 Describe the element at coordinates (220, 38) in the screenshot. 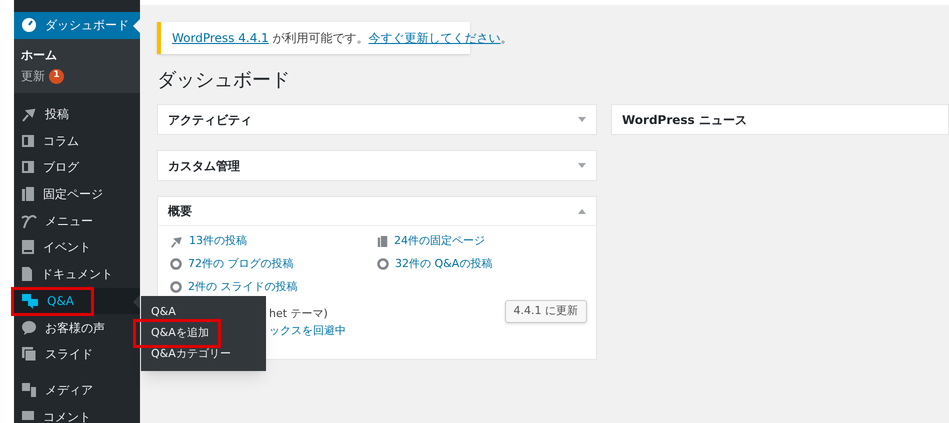

I see `wordpress-version-link: WordPress 4.4.1` at that location.